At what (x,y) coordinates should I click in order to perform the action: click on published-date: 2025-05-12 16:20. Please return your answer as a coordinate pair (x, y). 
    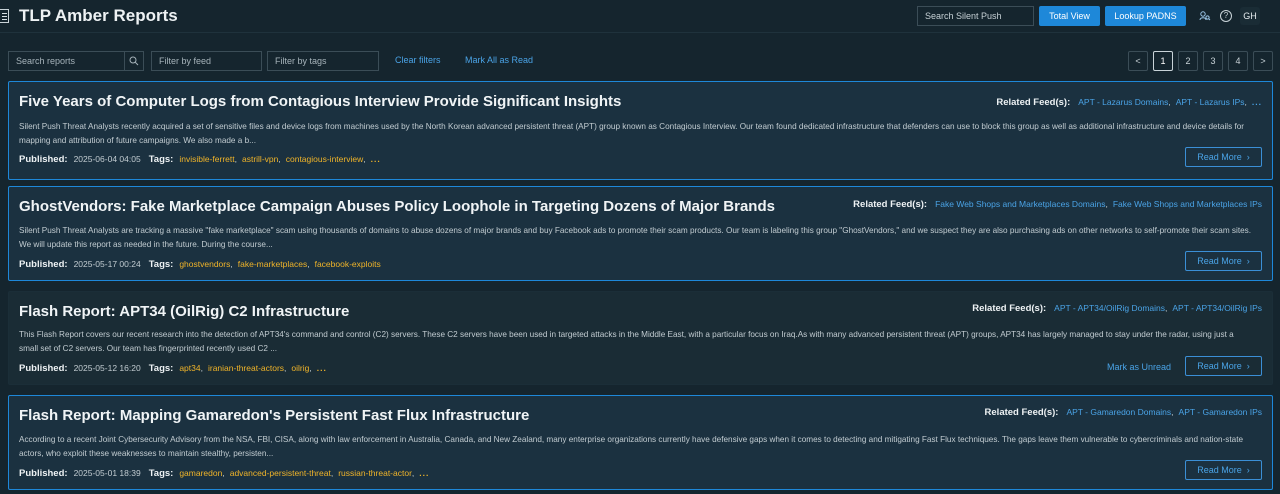
    Looking at the image, I should click on (107, 368).